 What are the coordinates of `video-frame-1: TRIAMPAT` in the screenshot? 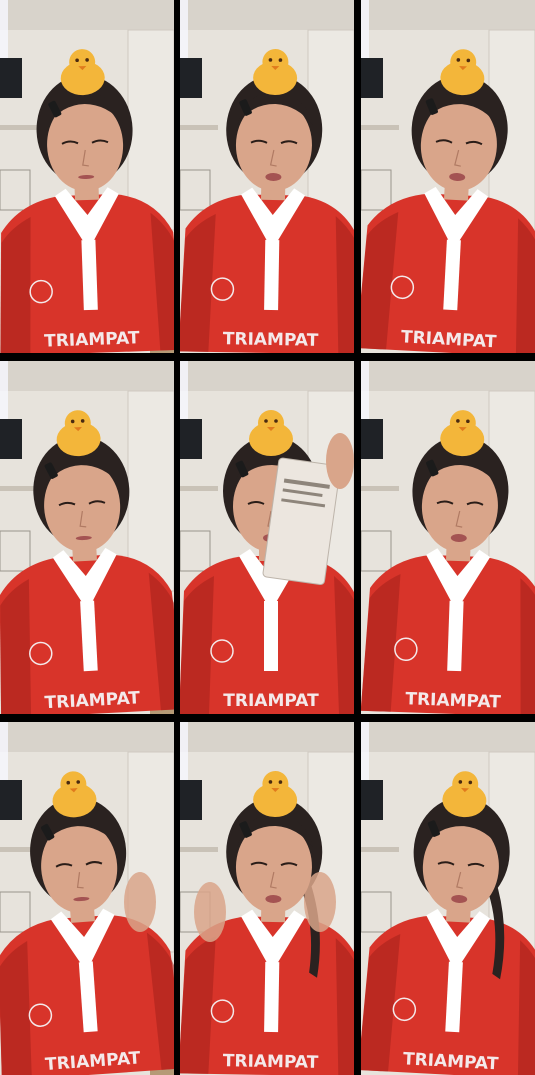 It's located at (87, 176).